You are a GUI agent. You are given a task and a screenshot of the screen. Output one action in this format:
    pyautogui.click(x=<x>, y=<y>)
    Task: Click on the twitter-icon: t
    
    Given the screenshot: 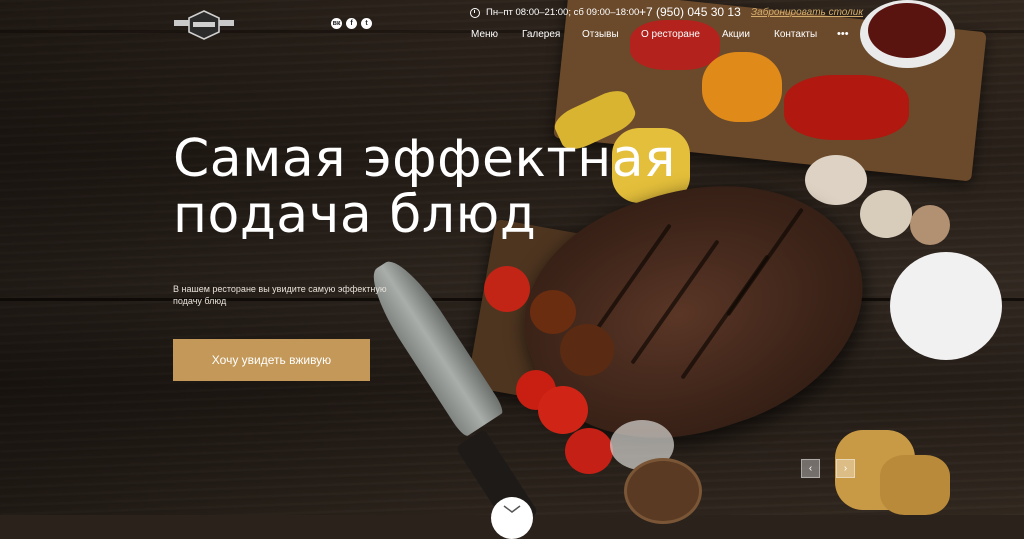 What is the action you would take?
    pyautogui.click(x=366, y=23)
    